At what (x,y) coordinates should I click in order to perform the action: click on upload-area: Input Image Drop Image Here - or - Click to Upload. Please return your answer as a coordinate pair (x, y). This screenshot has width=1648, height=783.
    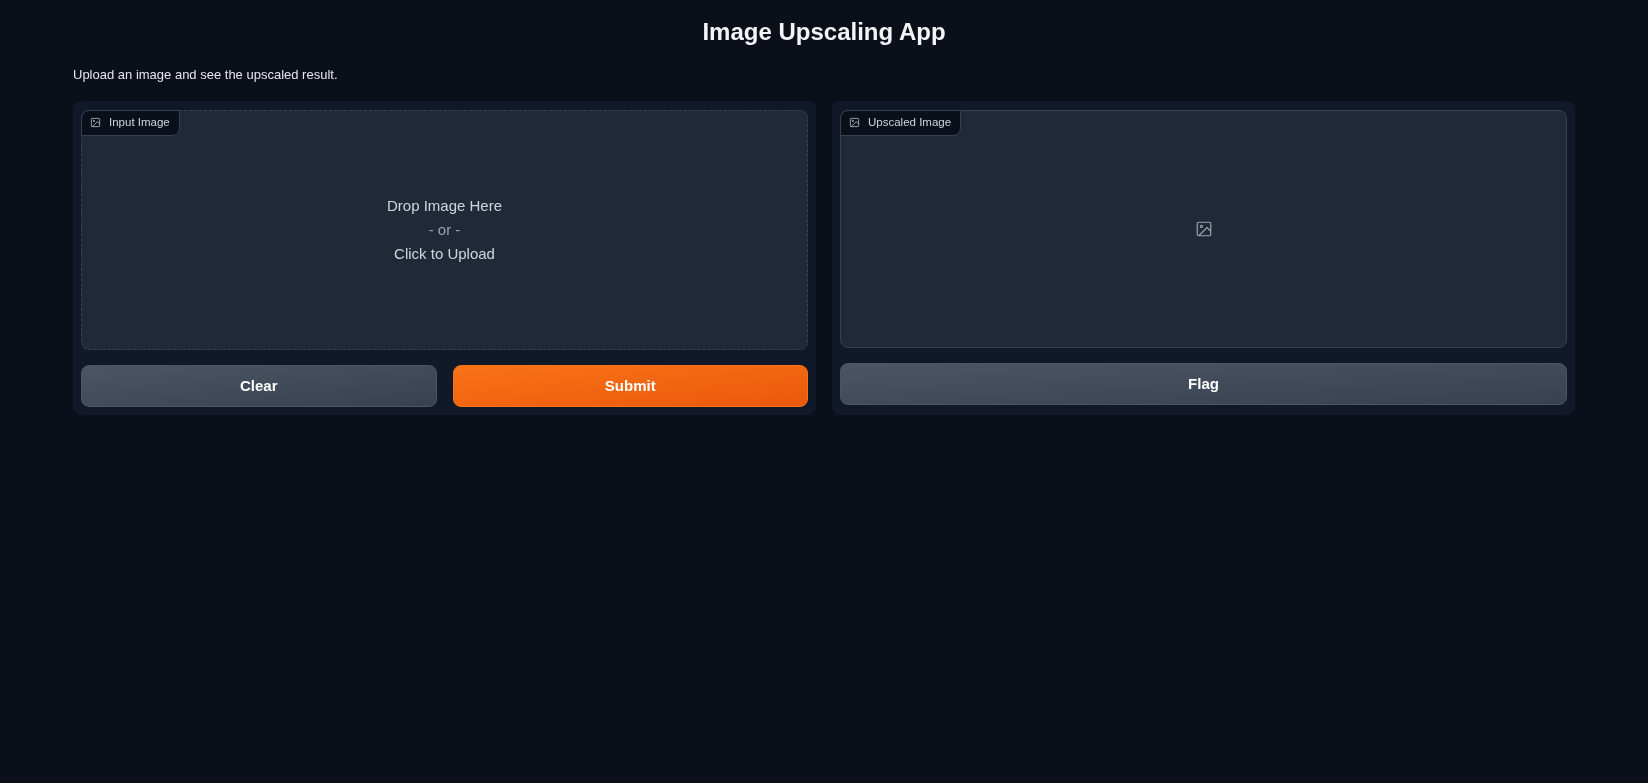
    Looking at the image, I should click on (444, 230).